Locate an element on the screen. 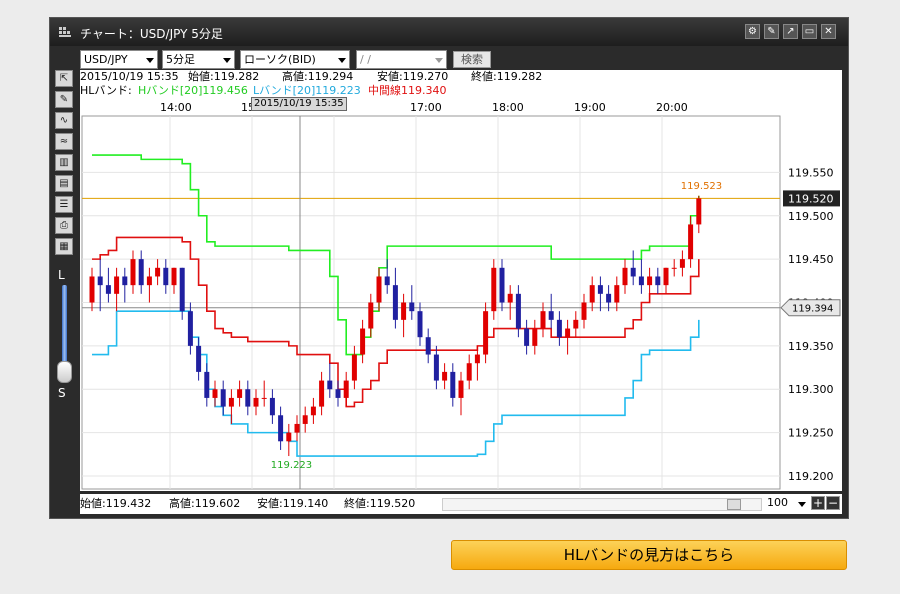 The width and height of the screenshot is (900, 594). edit-icon: ✎ is located at coordinates (771, 31).